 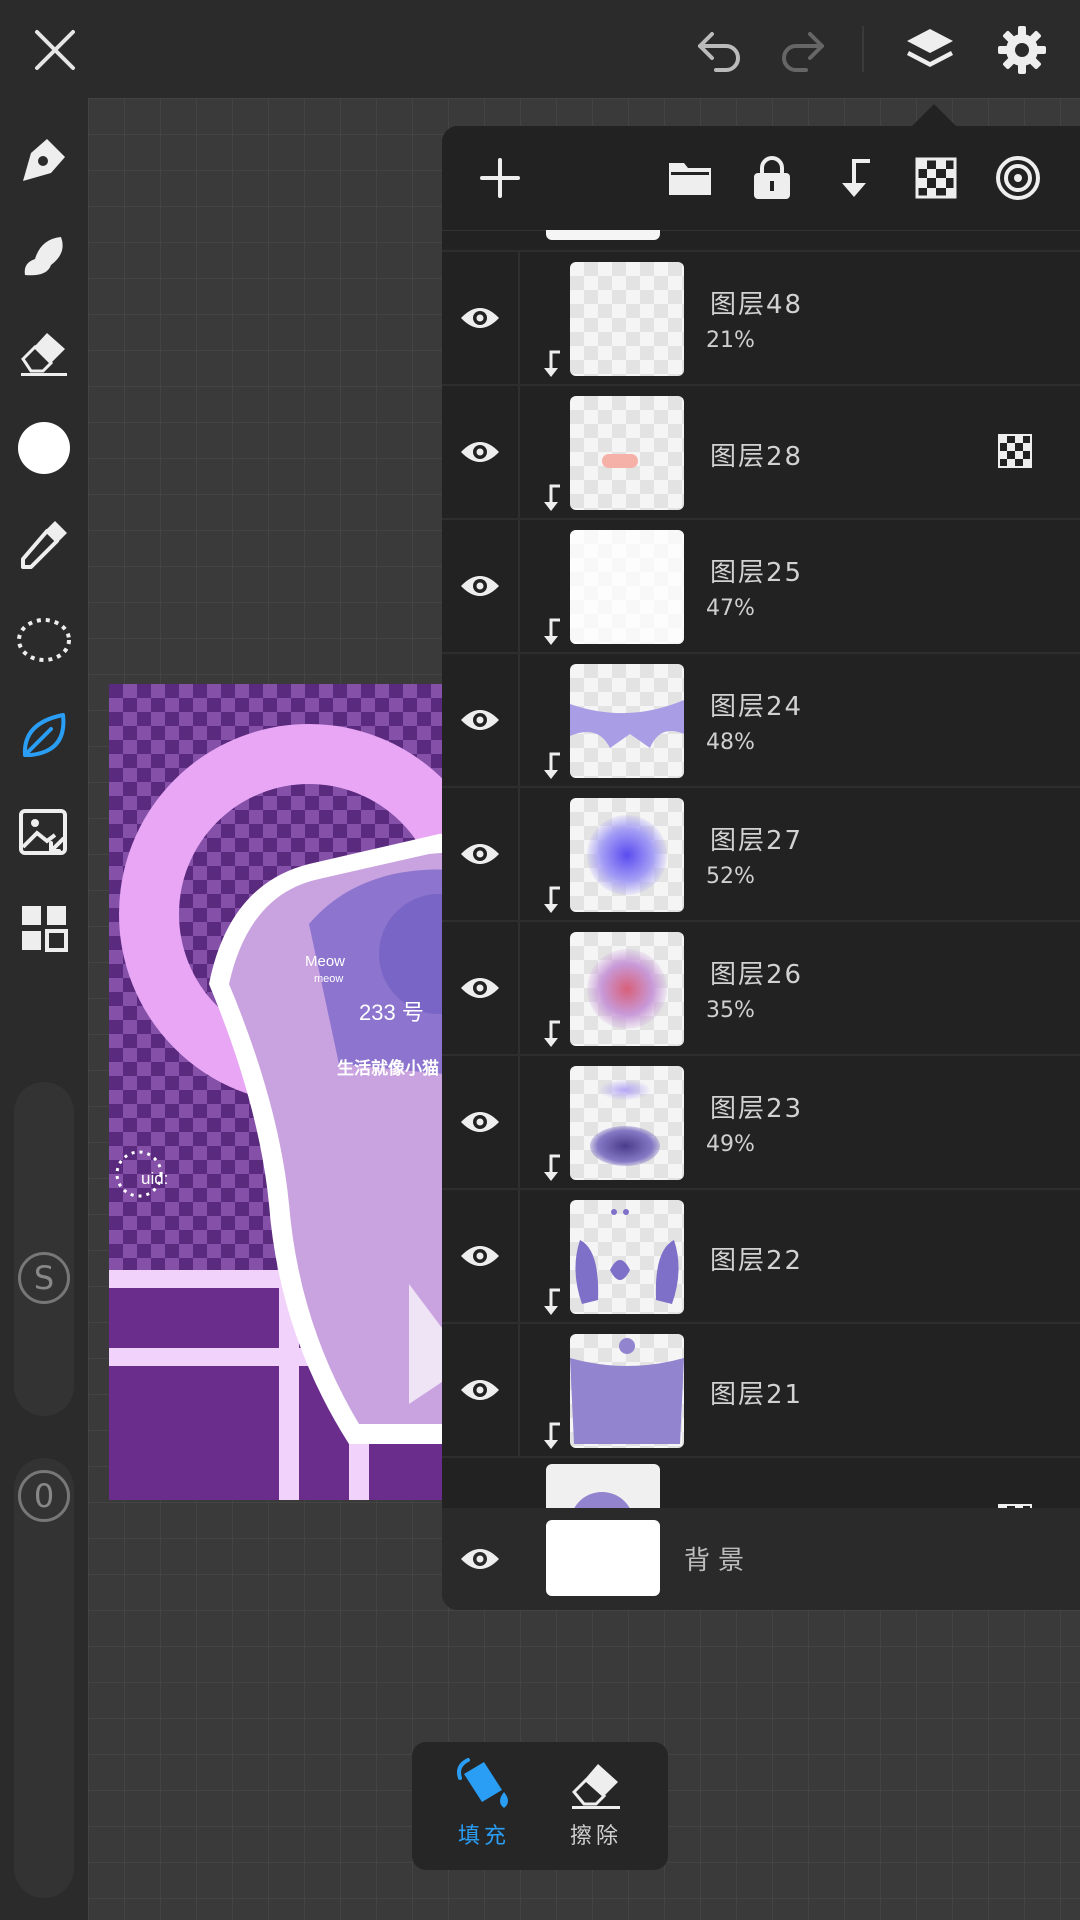 What do you see at coordinates (761, 319) in the screenshot?
I see `layer-row: 图层48 21%` at bounding box center [761, 319].